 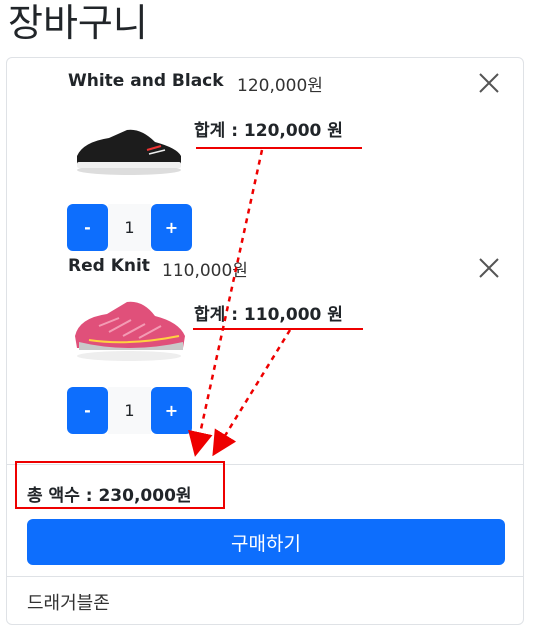 I want to click on page-title: 장바구니, so click(x=78, y=23).